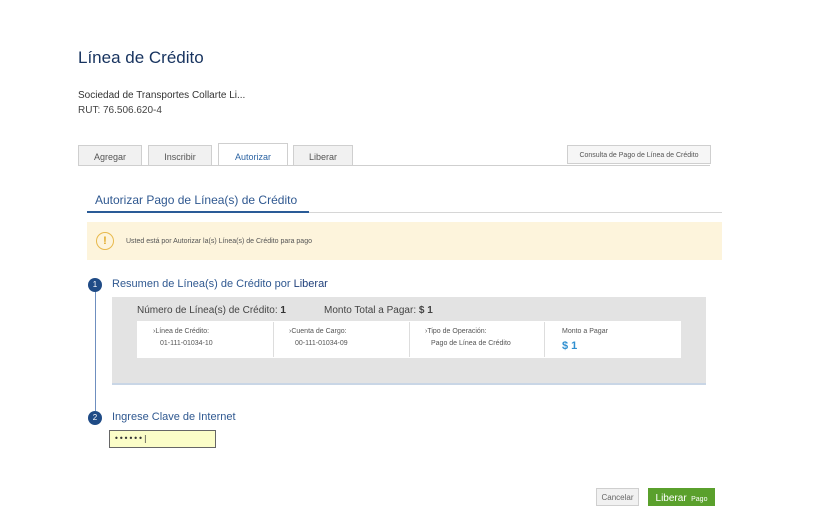 The width and height of the screenshot is (813, 529). Describe the element at coordinates (671, 498) in the screenshot. I see `liberar-pago-label: Liberar` at that location.